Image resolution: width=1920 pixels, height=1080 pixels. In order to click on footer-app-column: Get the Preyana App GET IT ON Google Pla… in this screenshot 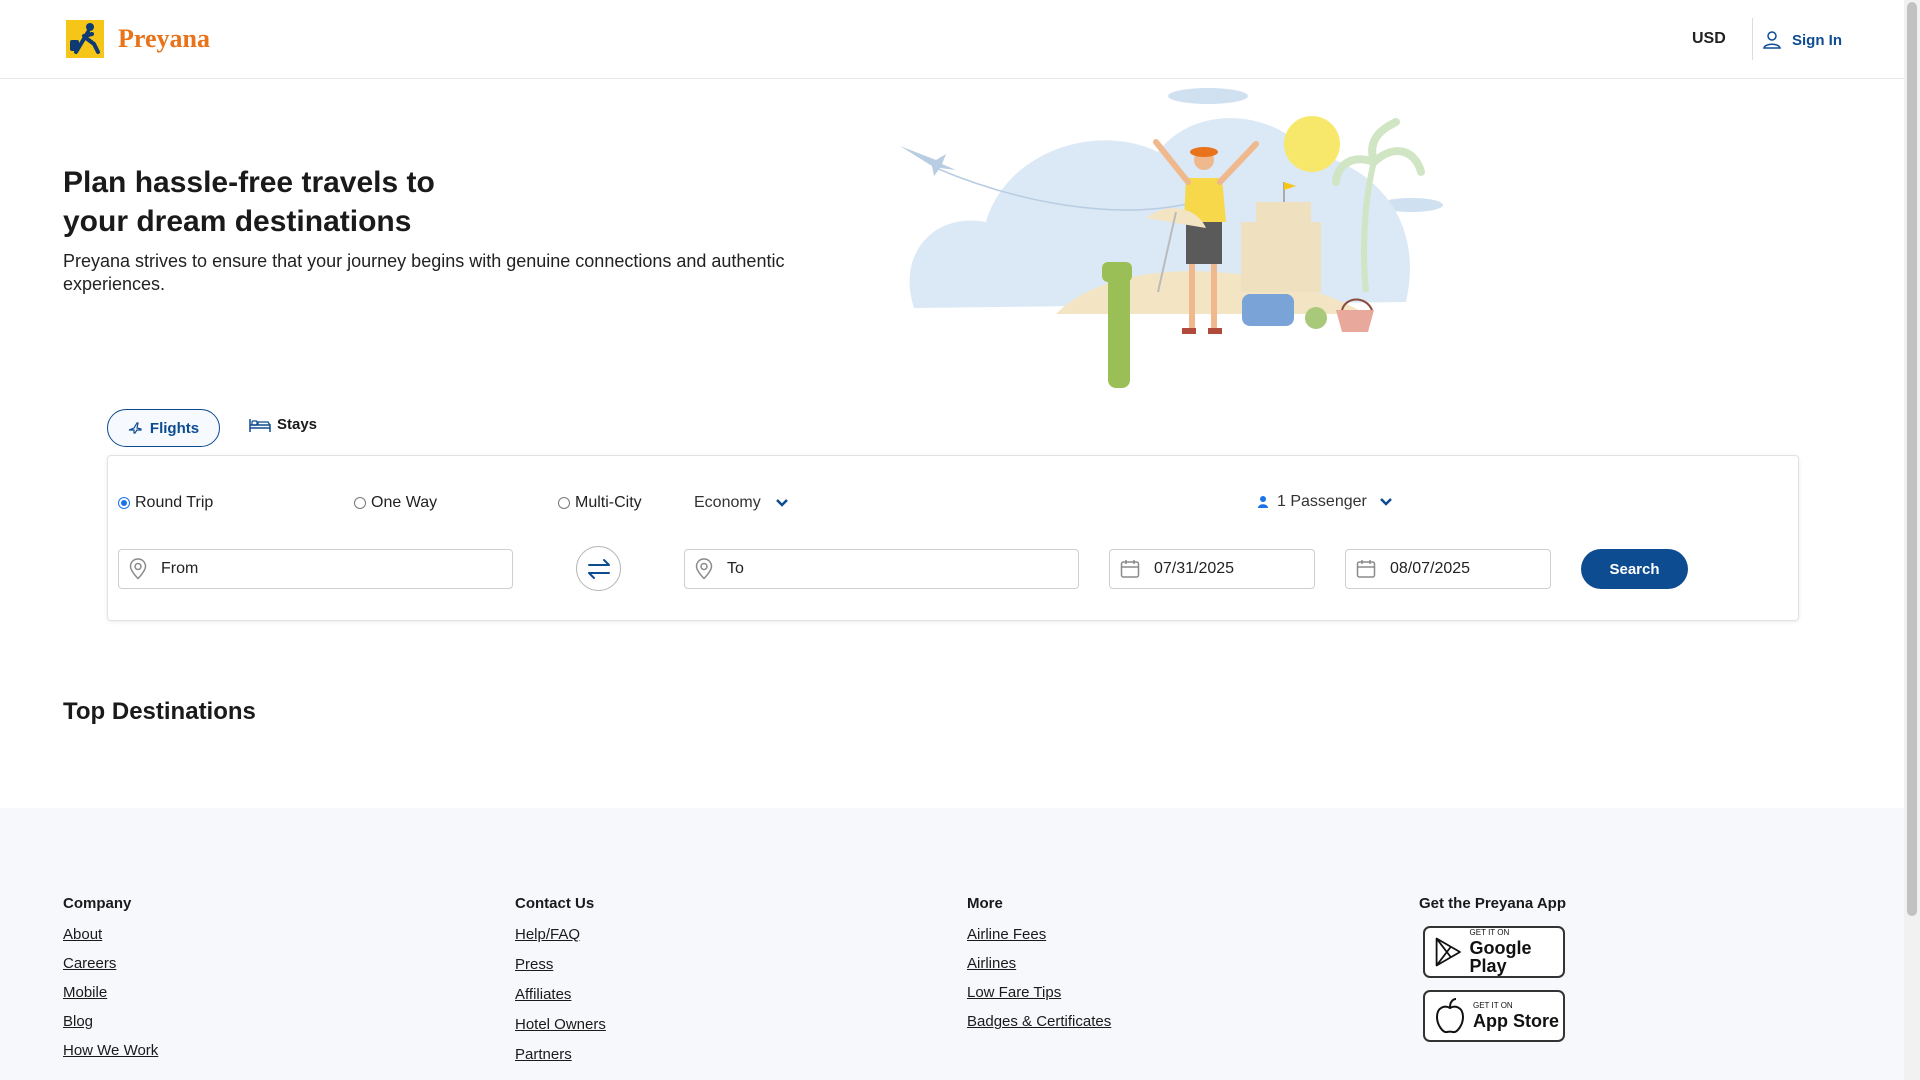, I will do `click(1492, 974)`.